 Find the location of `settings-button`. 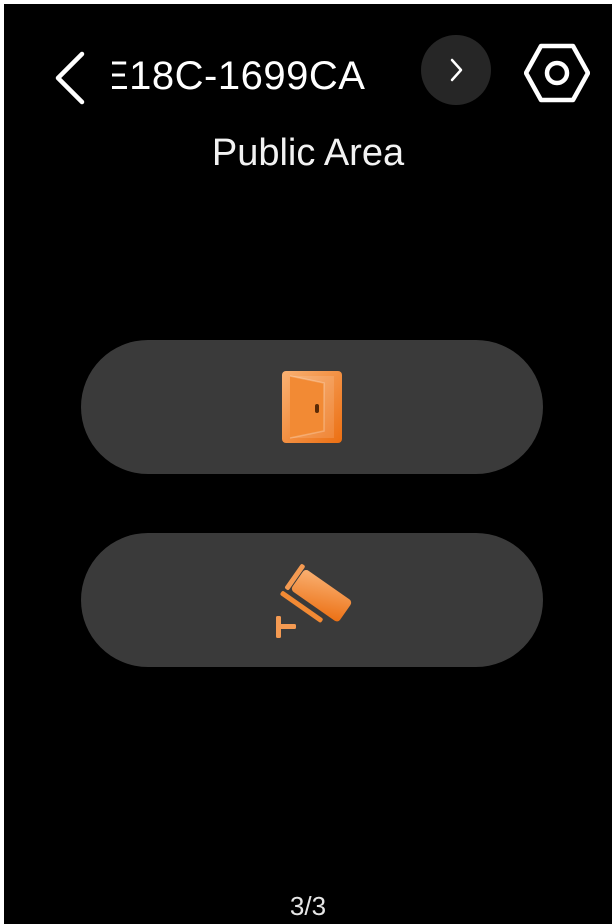

settings-button is located at coordinates (557, 73).